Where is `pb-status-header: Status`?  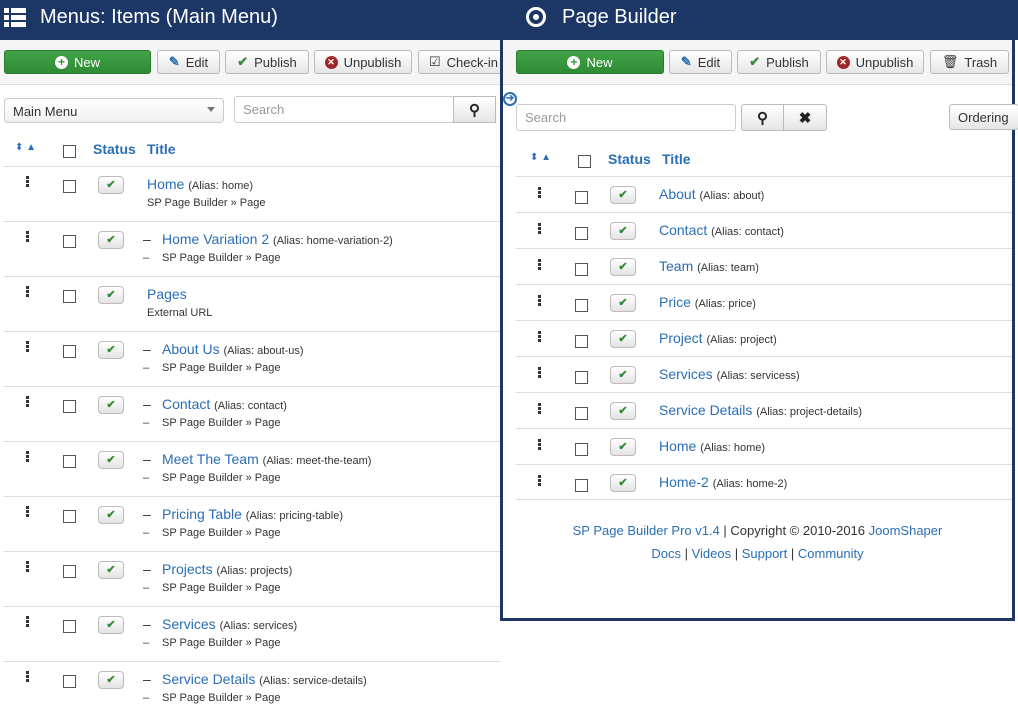 pb-status-header: Status is located at coordinates (629, 159).